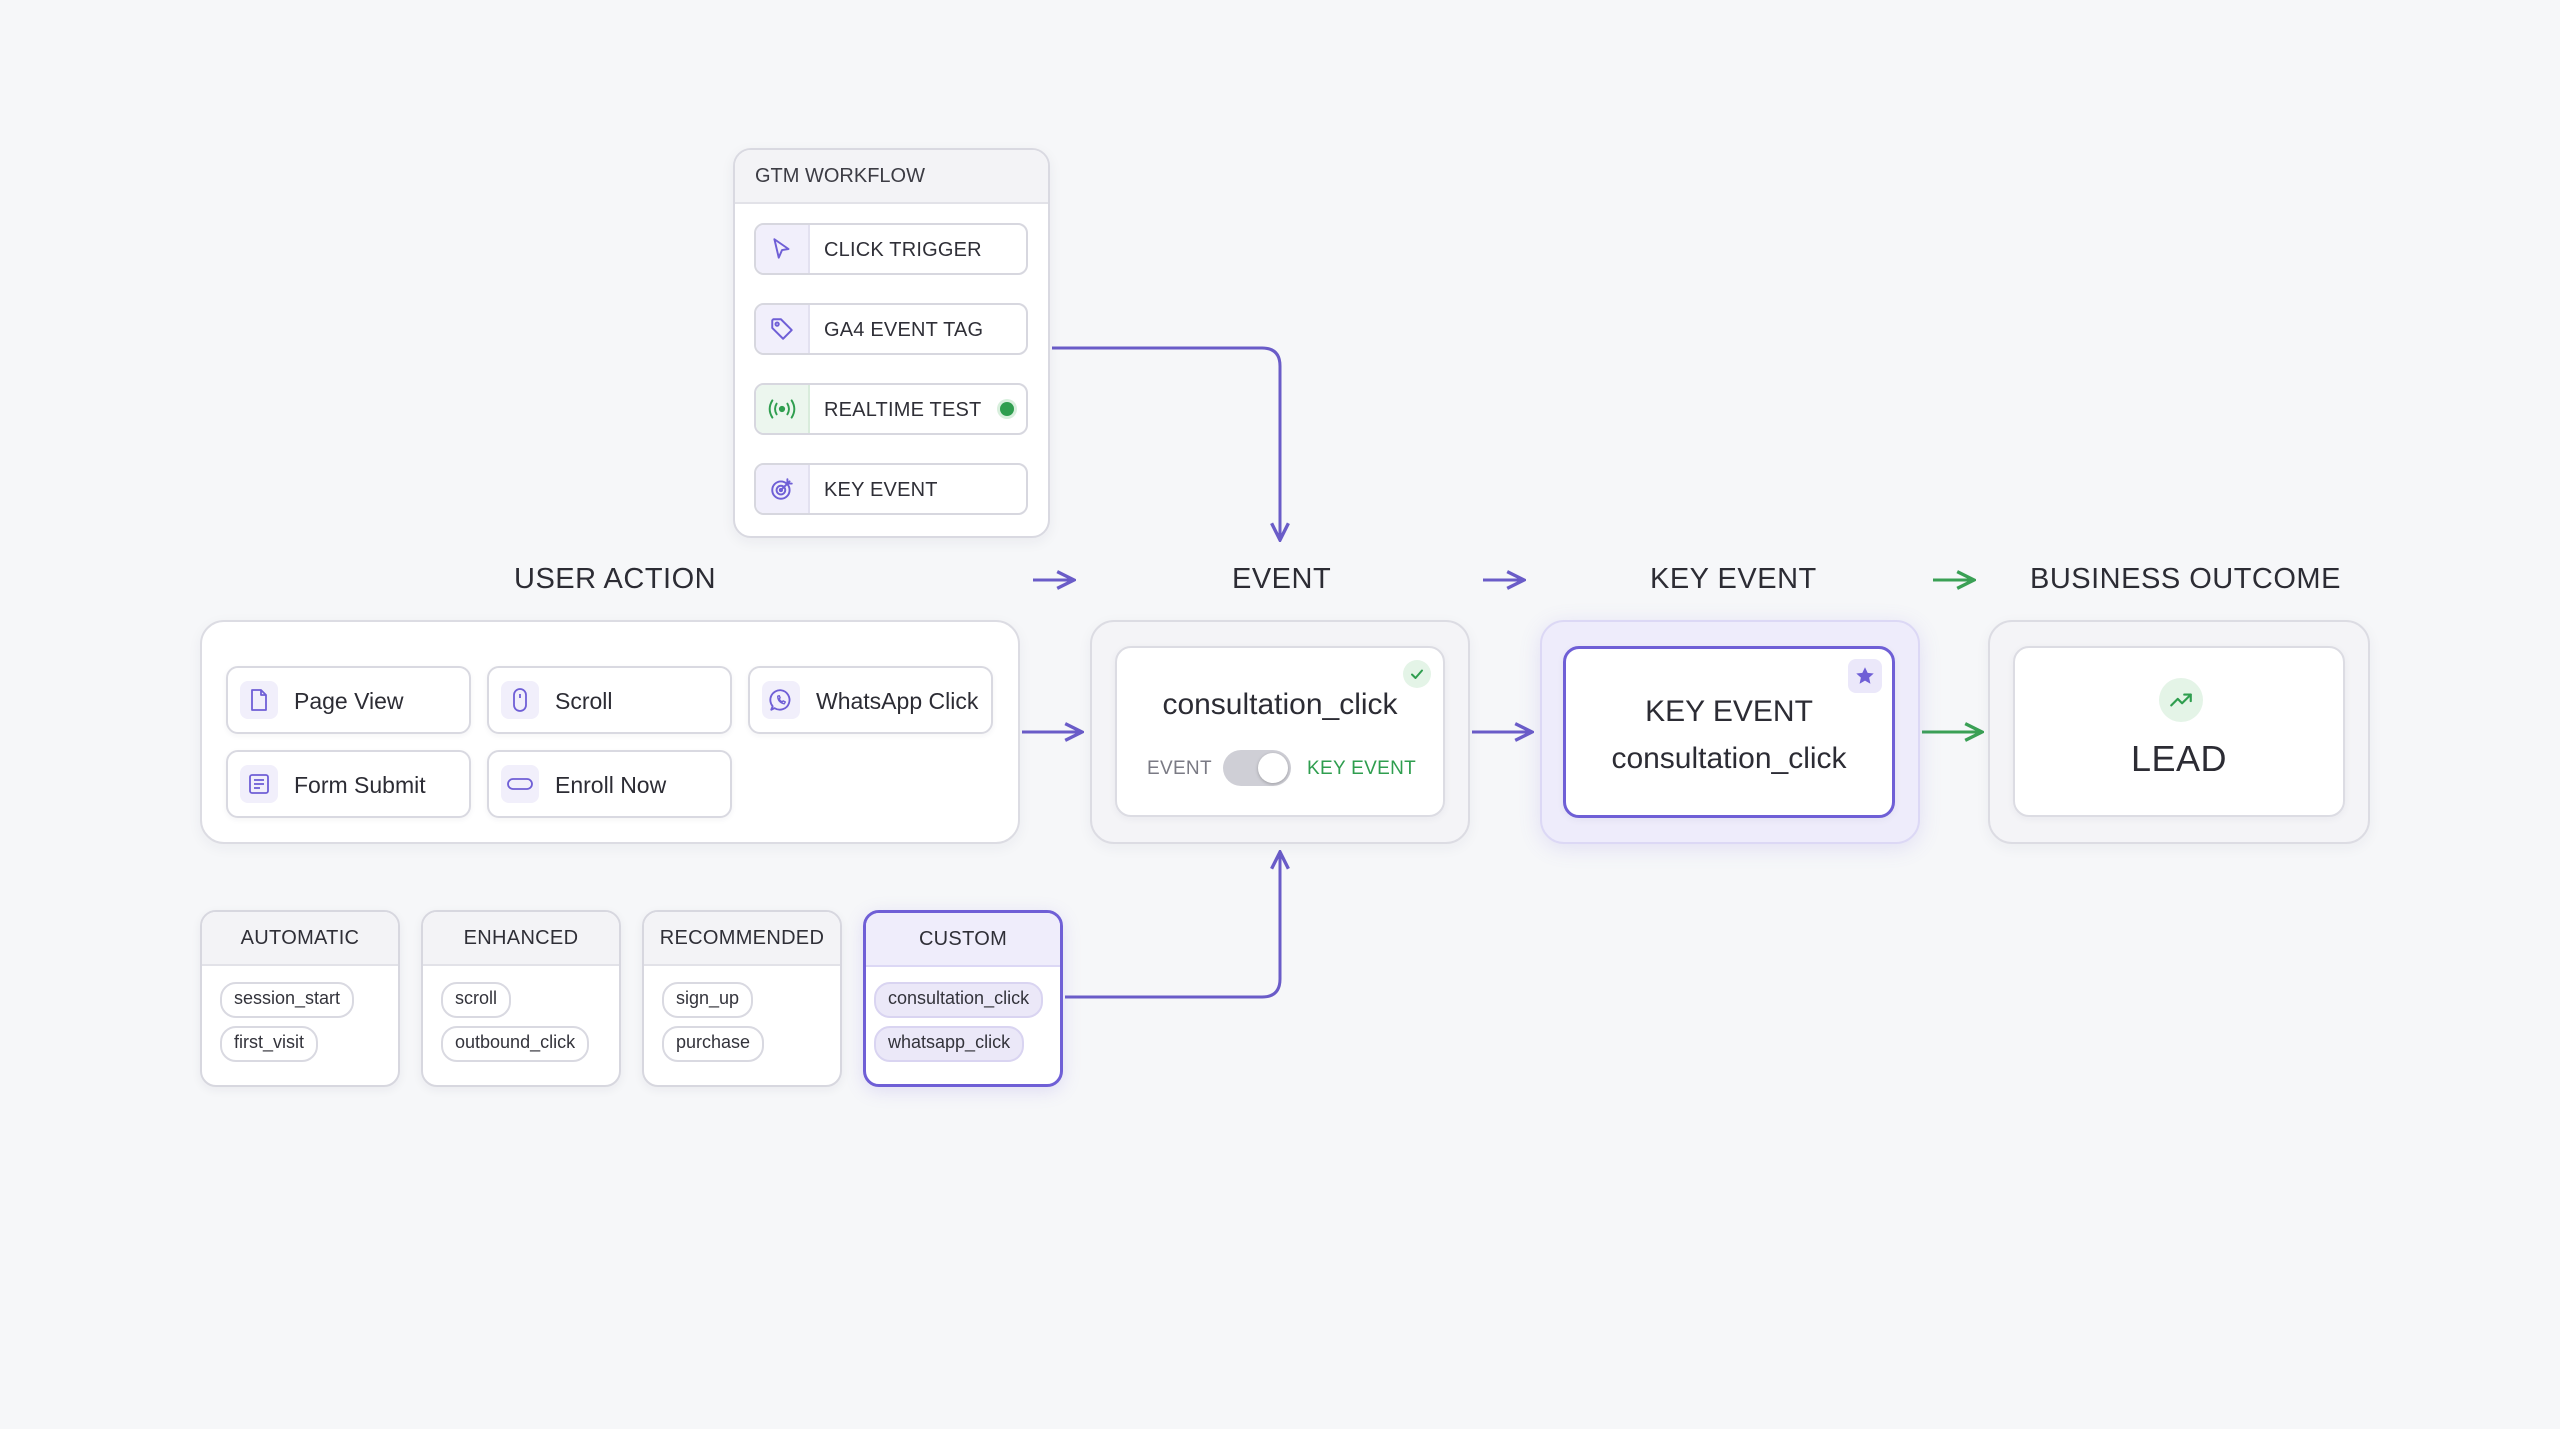 This screenshot has width=2560, height=1429. What do you see at coordinates (520, 700) in the screenshot?
I see `mouse-icon` at bounding box center [520, 700].